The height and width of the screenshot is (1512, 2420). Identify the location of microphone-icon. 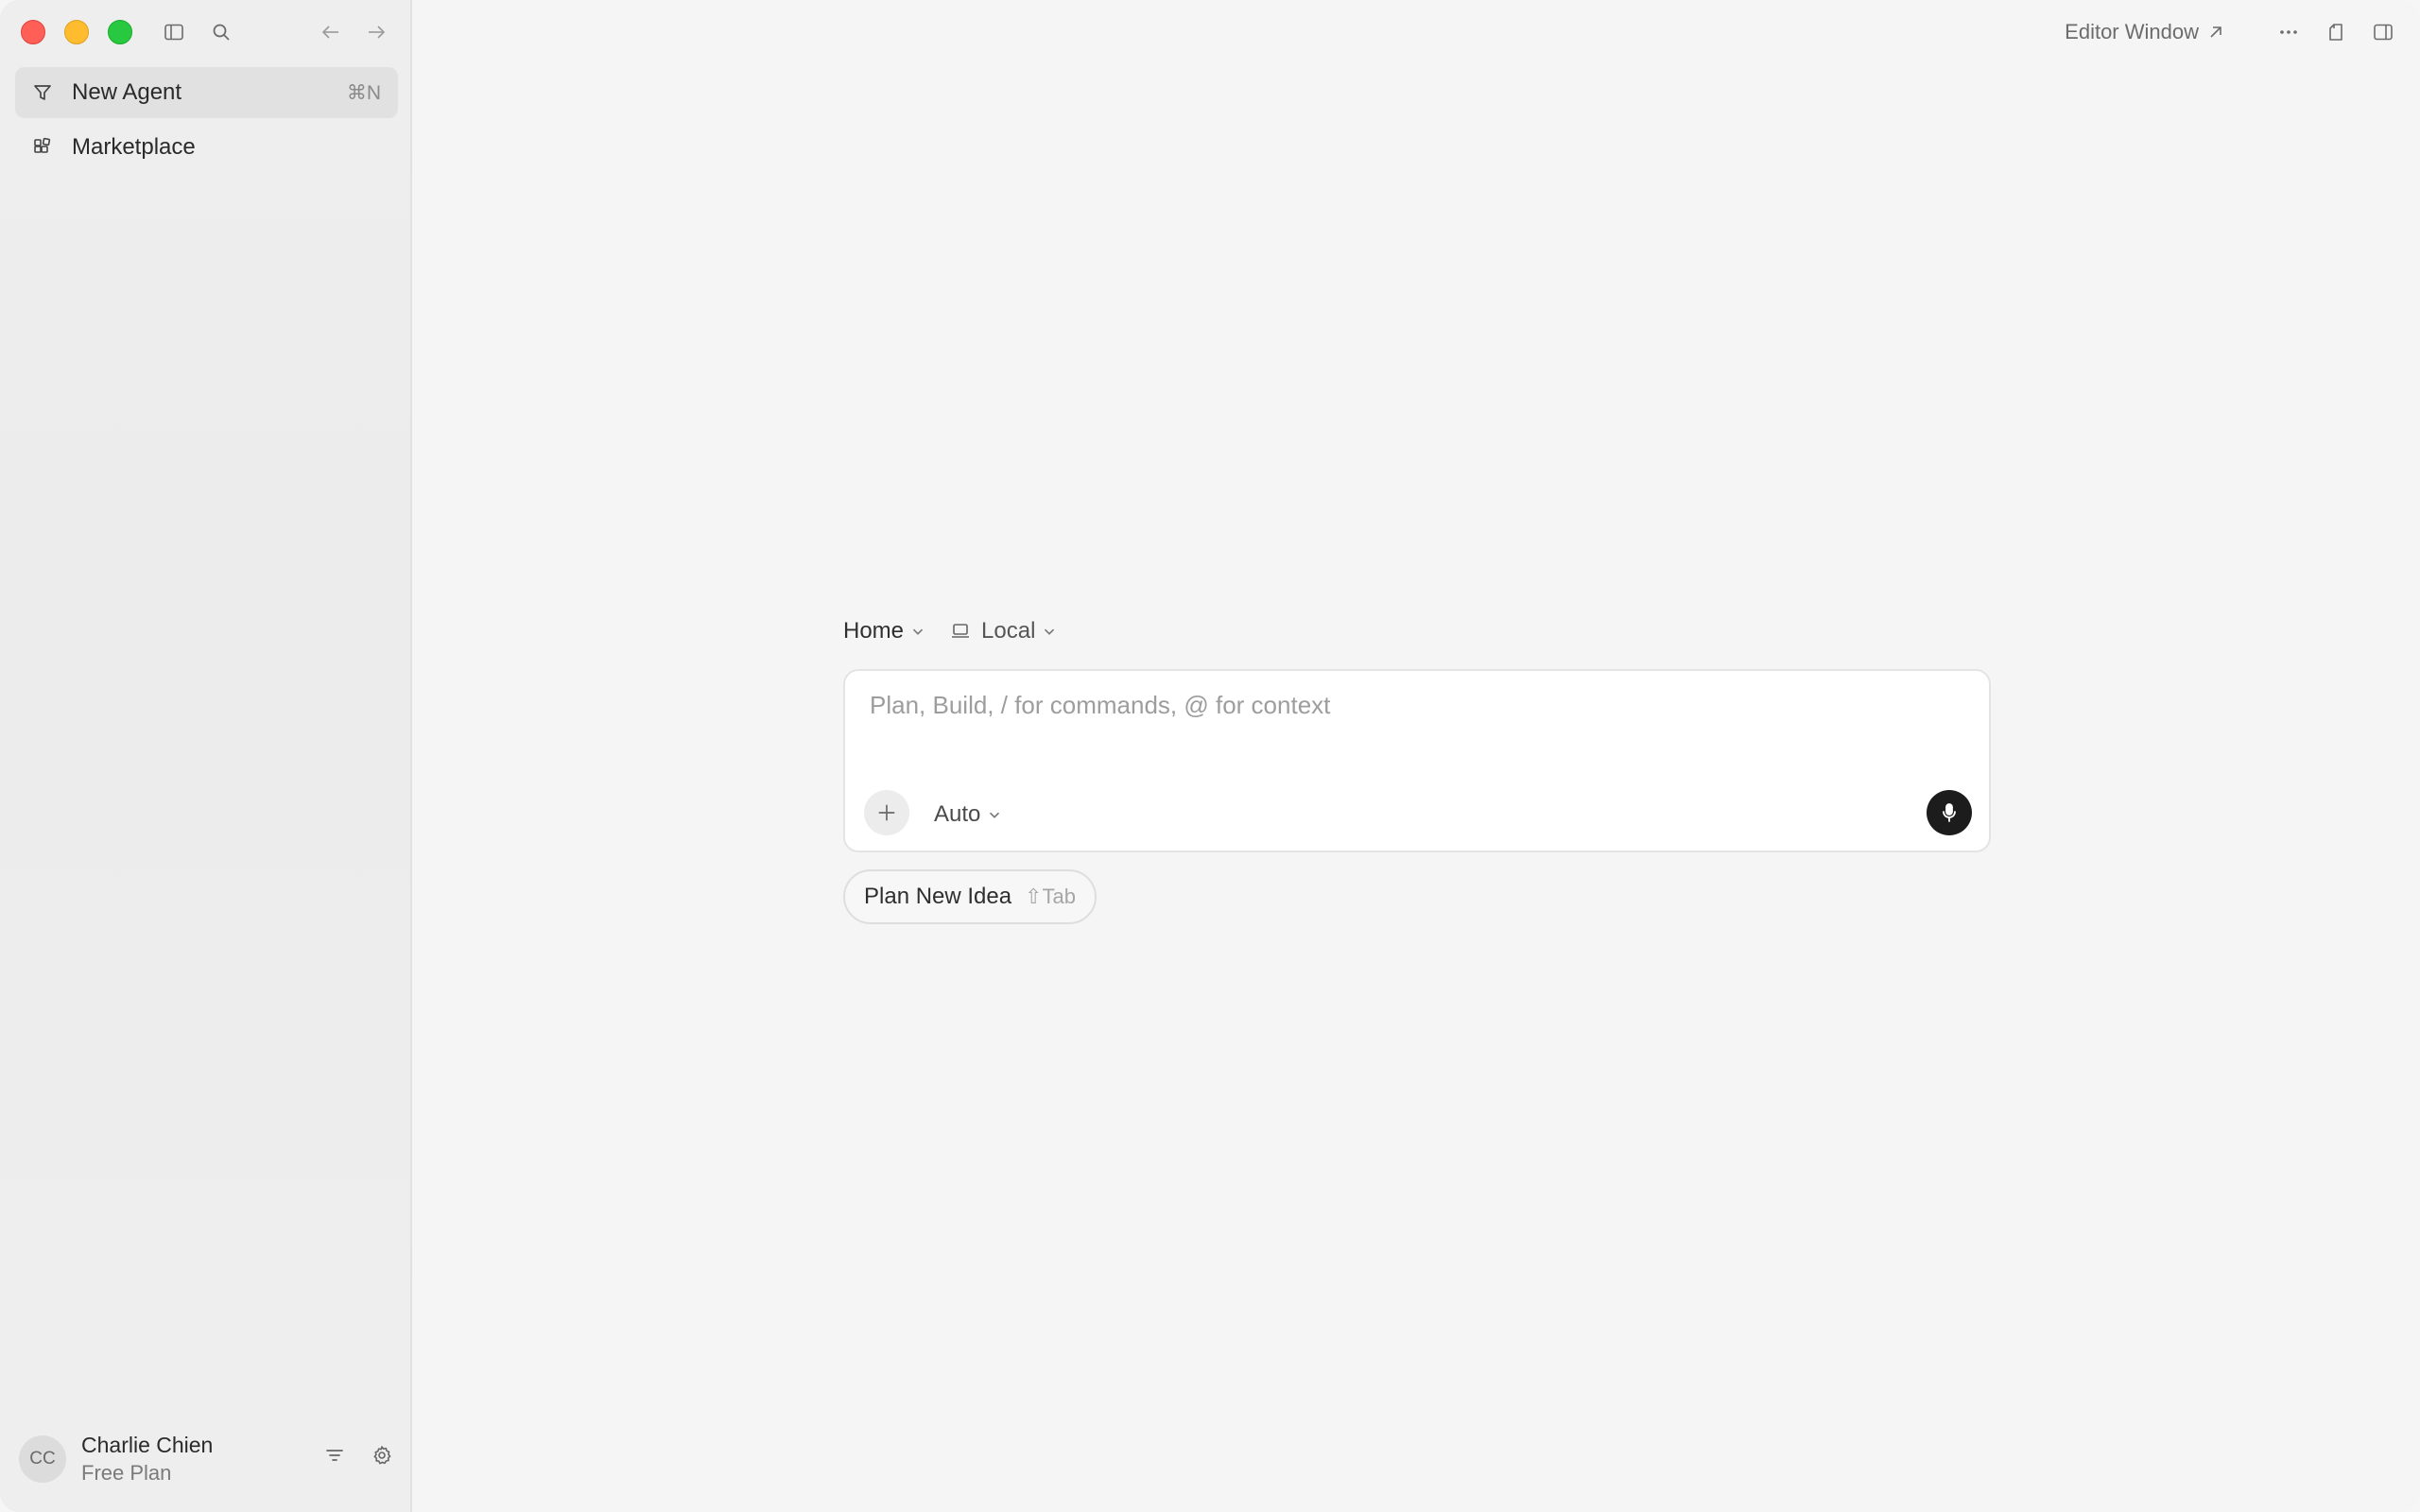
(1949, 812).